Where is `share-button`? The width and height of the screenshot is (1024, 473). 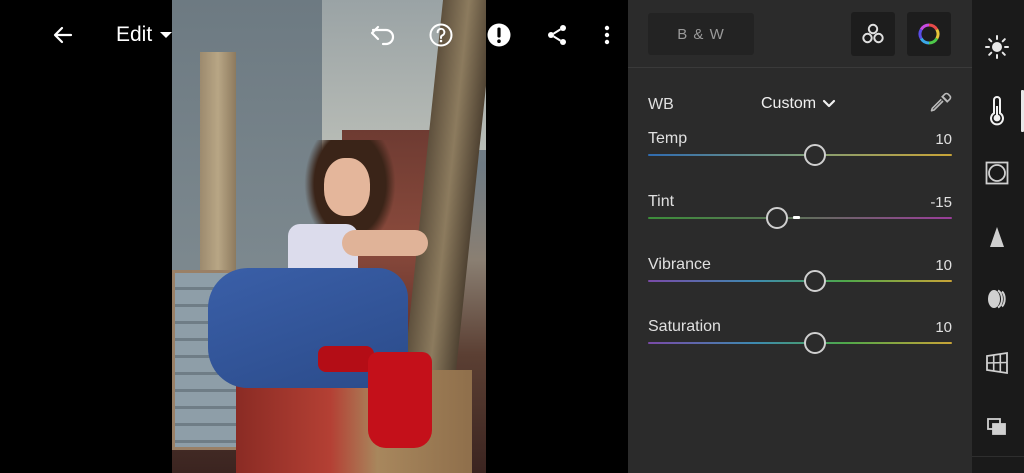
share-button is located at coordinates (557, 35).